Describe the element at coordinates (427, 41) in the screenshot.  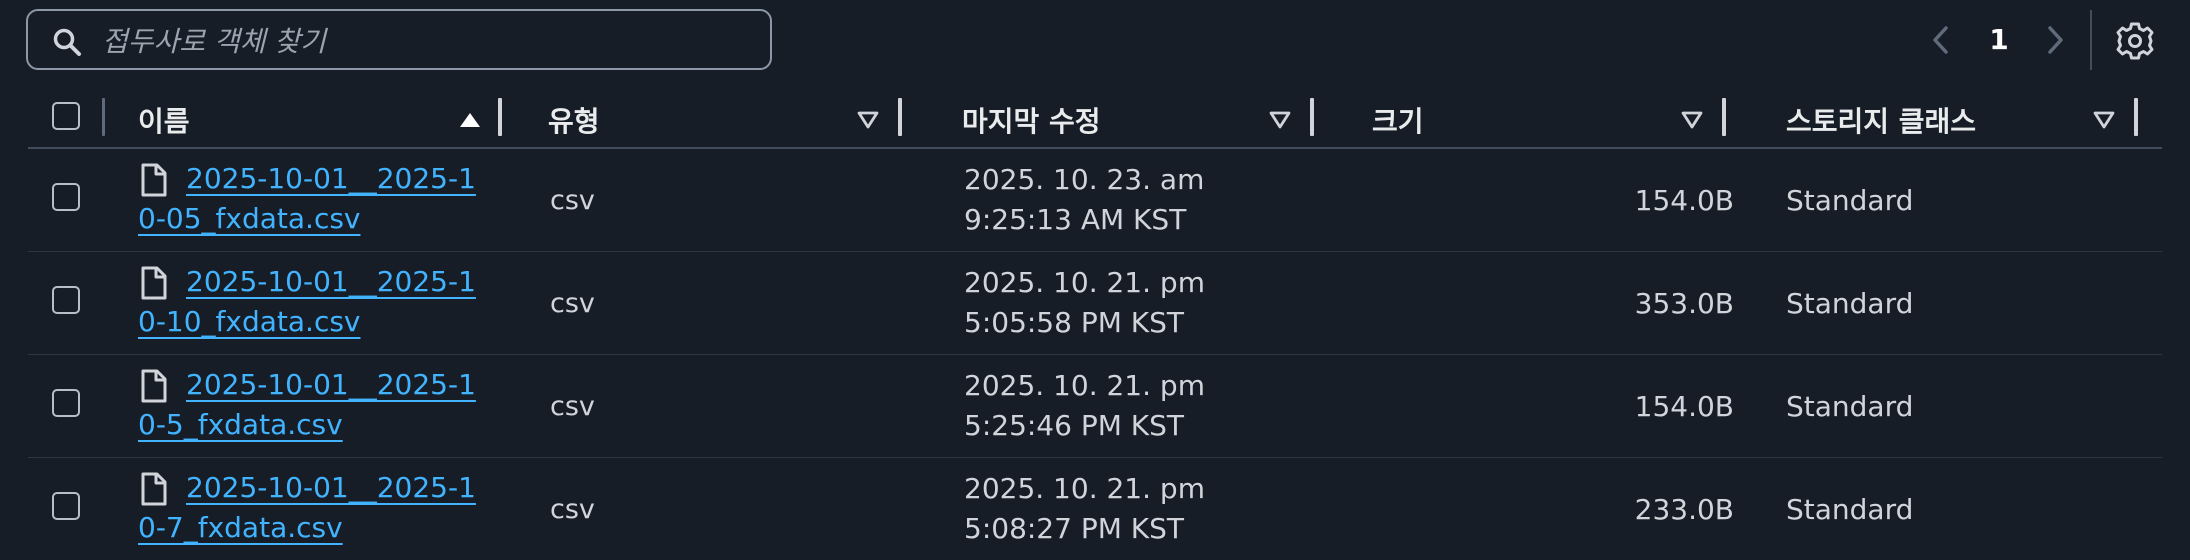
I see `search-input` at that location.